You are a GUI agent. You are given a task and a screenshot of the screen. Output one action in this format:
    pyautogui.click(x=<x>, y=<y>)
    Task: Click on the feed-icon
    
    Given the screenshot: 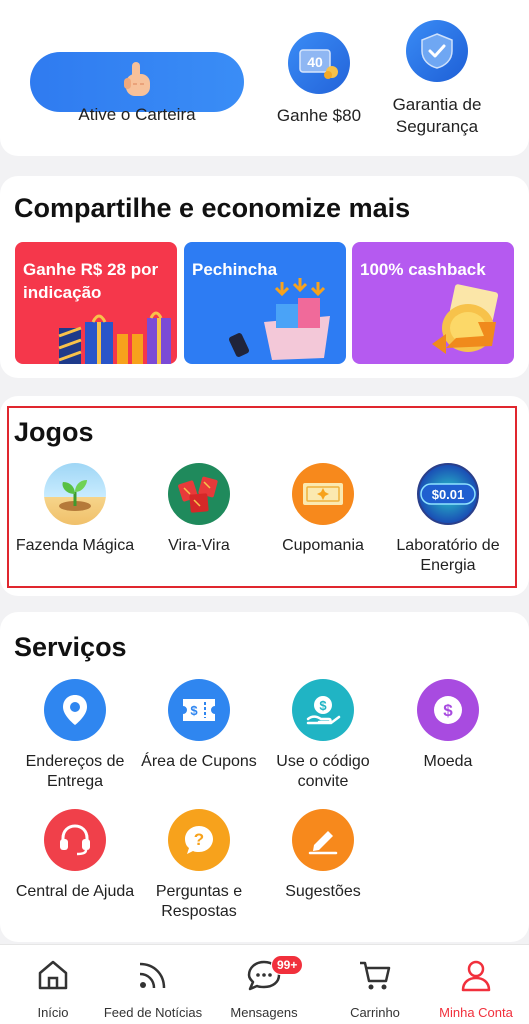 What is the action you would take?
    pyautogui.click(x=152, y=975)
    